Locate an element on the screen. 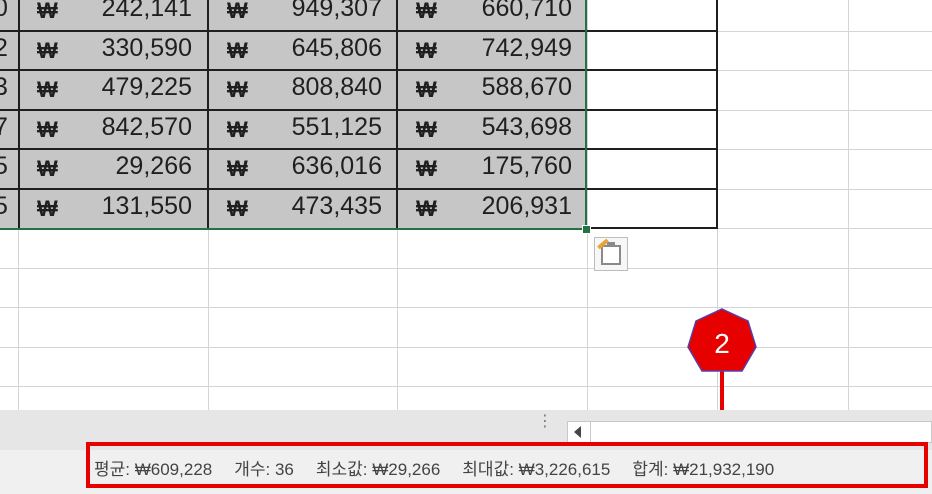  cell-value: 660,710 is located at coordinates (506, 11).